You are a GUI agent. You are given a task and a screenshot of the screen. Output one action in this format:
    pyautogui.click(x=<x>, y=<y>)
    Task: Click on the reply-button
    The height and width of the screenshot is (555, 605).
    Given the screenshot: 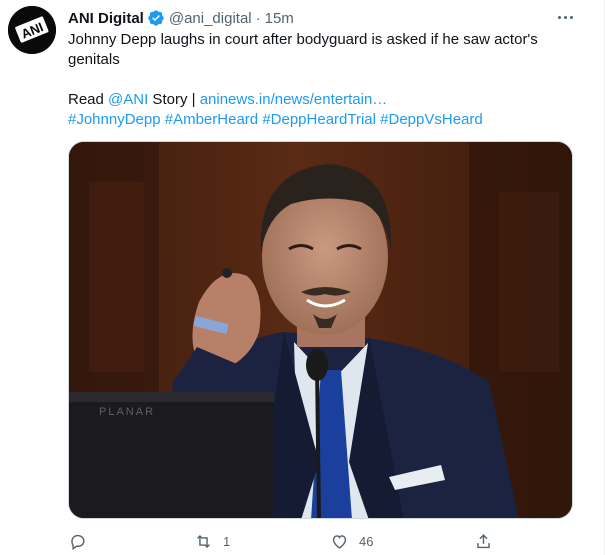 What is the action you would take?
    pyautogui.click(x=82, y=541)
    